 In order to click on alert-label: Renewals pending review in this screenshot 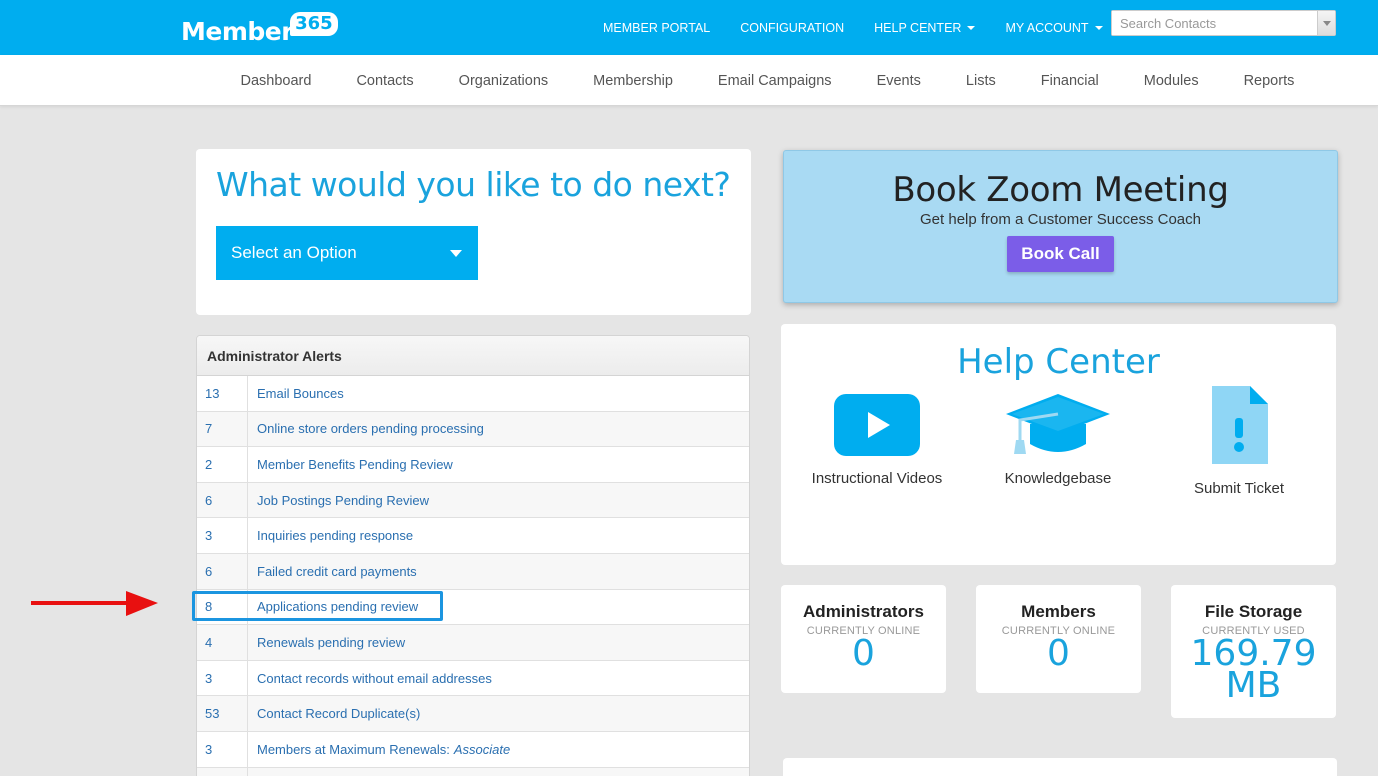, I will do `click(326, 642)`.